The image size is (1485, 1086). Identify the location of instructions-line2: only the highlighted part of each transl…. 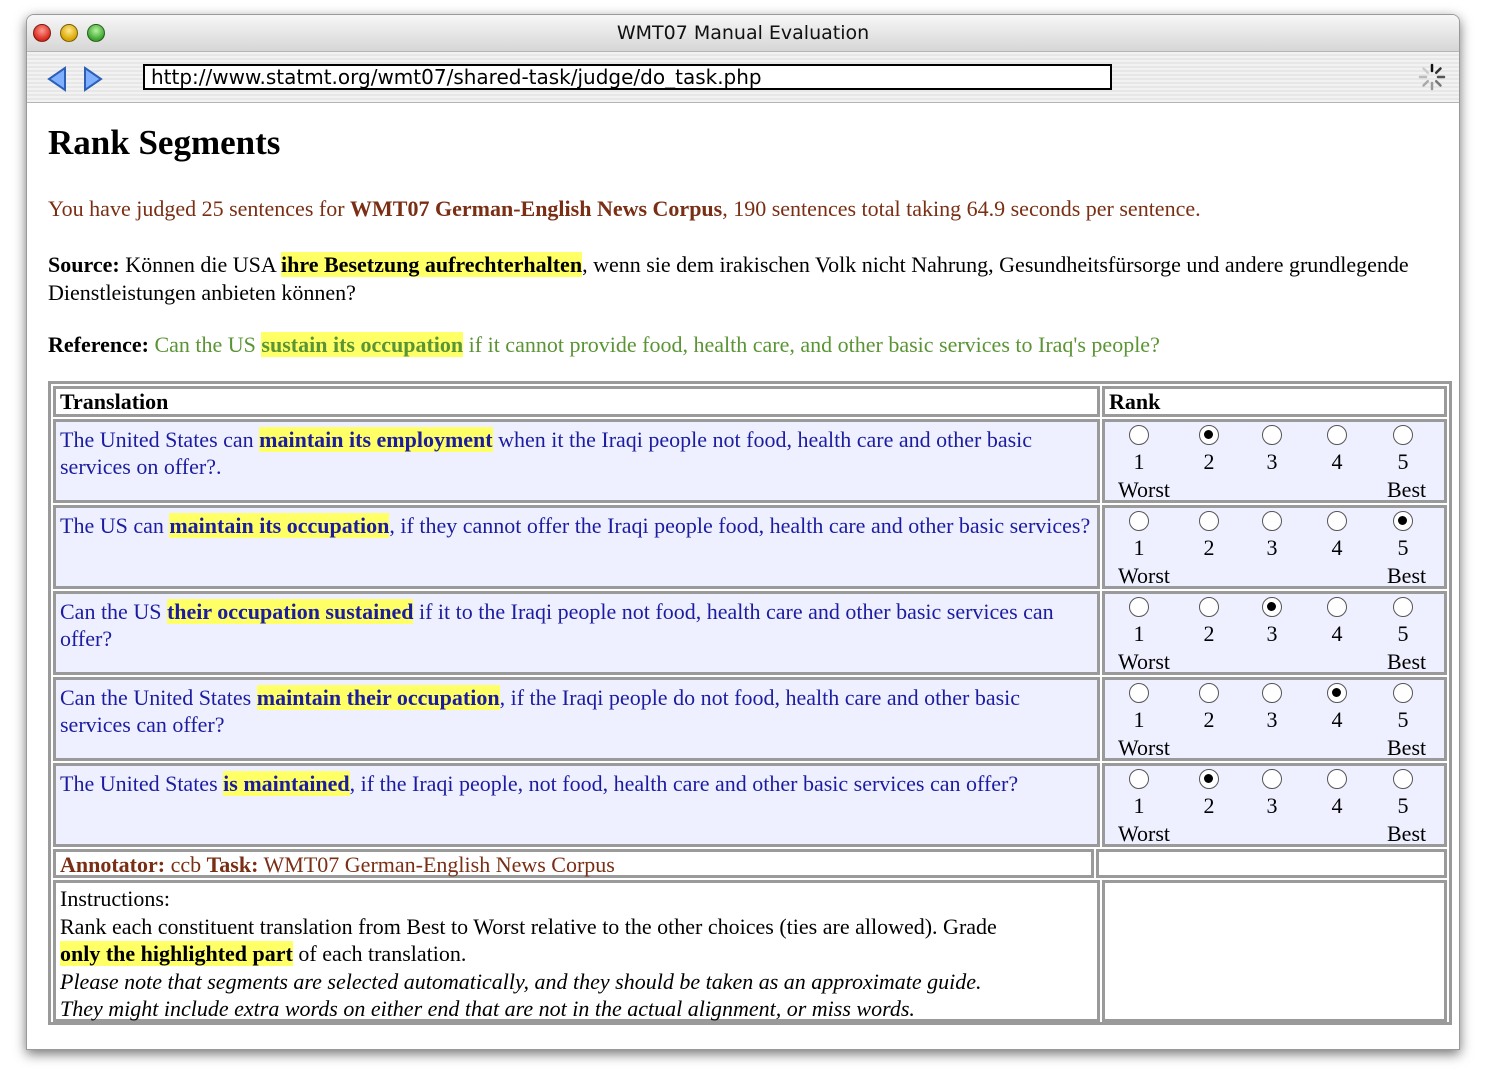
(576, 954).